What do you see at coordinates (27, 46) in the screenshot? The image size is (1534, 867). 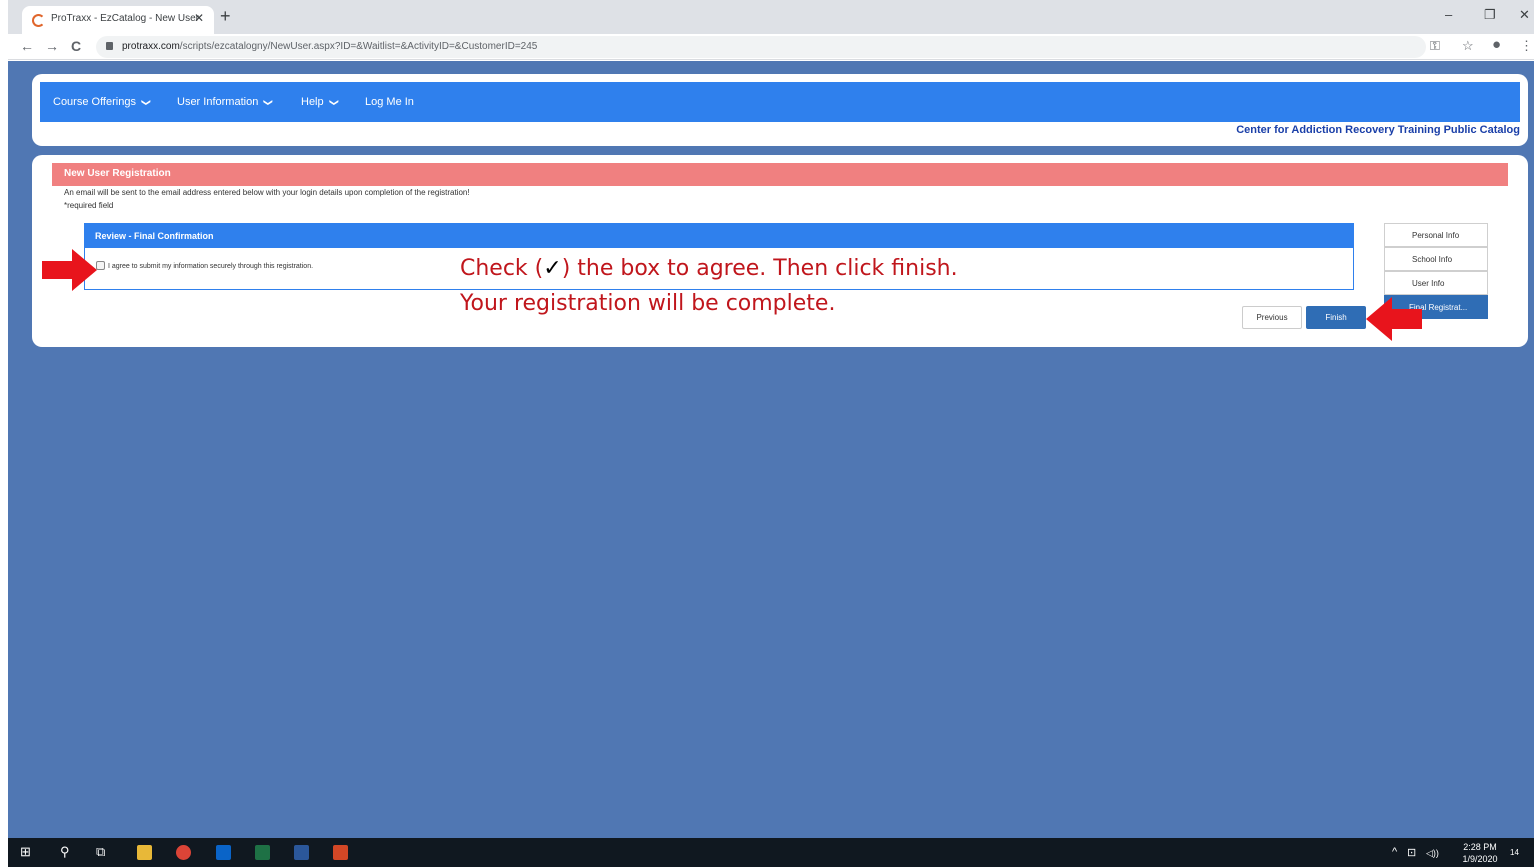 I see `back-arrow-icon: ←` at bounding box center [27, 46].